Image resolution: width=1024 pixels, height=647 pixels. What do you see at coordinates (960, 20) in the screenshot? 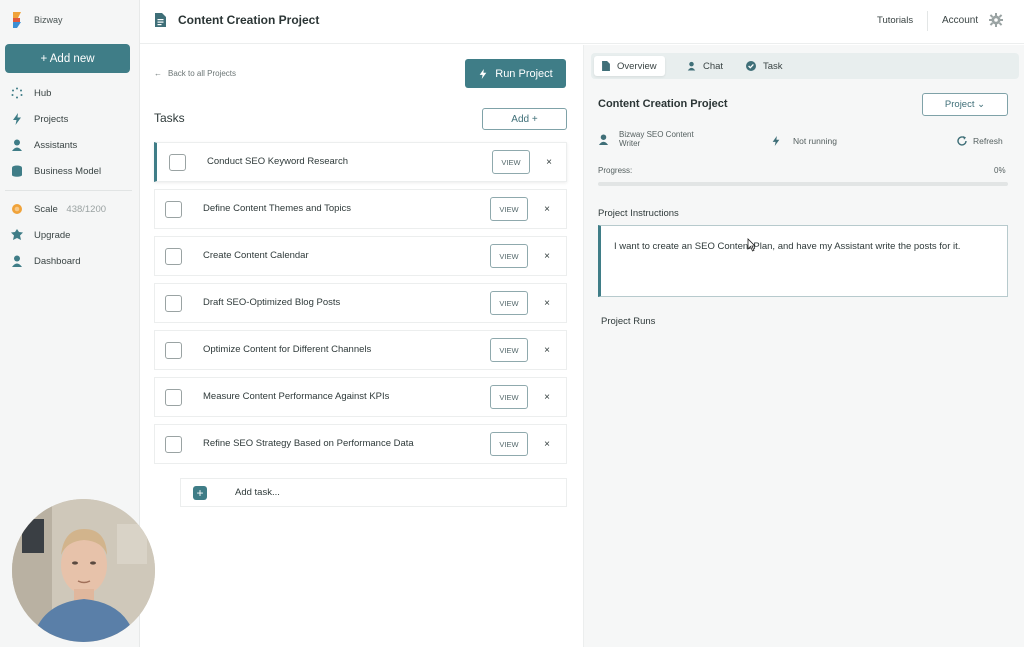
I see `account-menu: Account` at bounding box center [960, 20].